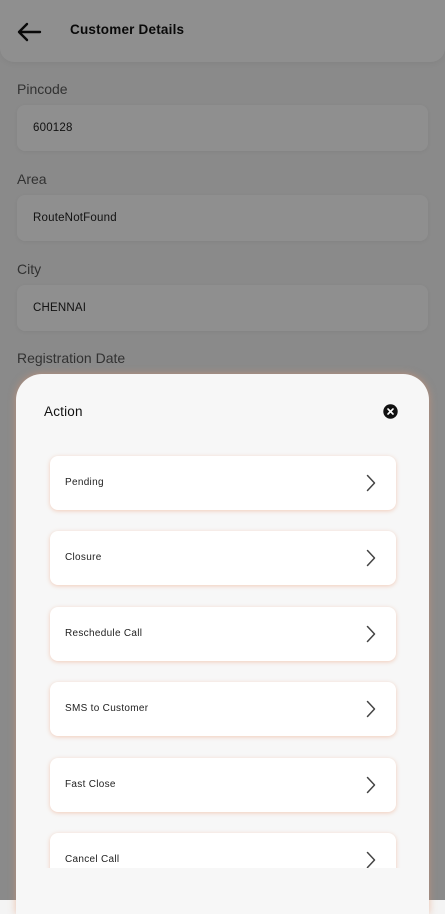 The width and height of the screenshot is (445, 914). Describe the element at coordinates (223, 634) in the screenshot. I see `action-item-reschedule-call: Reschedule Call` at that location.